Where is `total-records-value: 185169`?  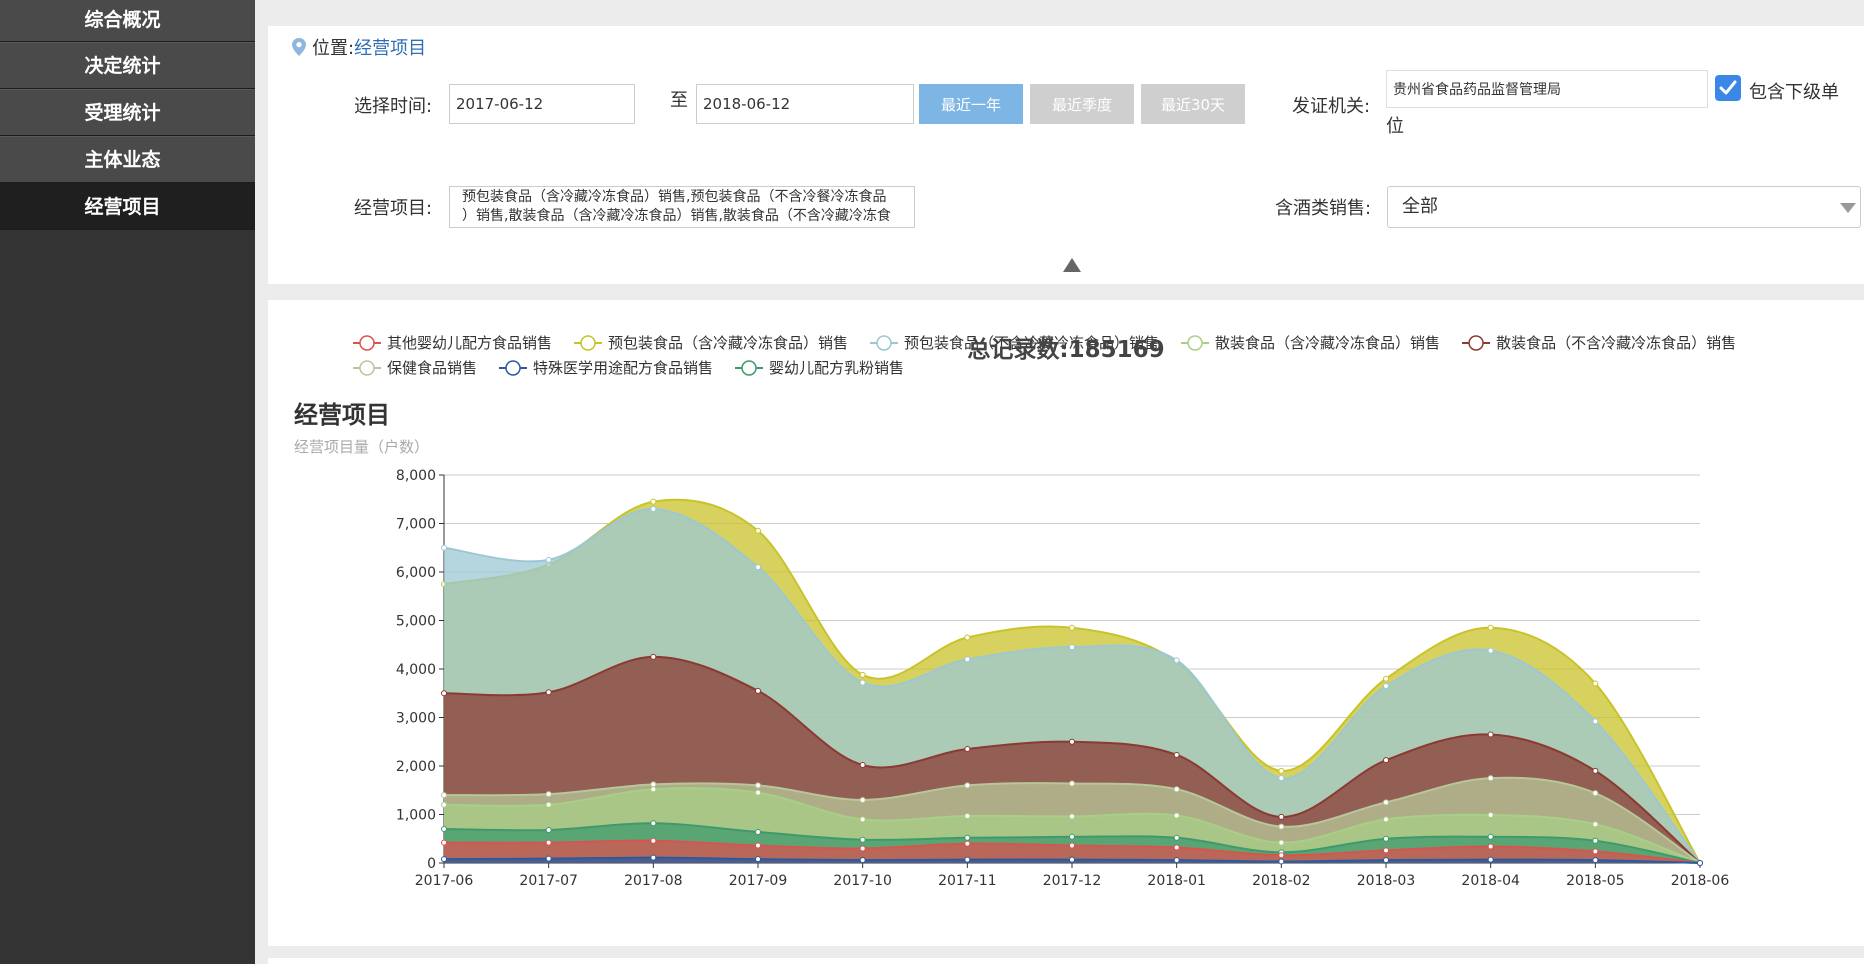 total-records-value: 185169 is located at coordinates (1116, 350).